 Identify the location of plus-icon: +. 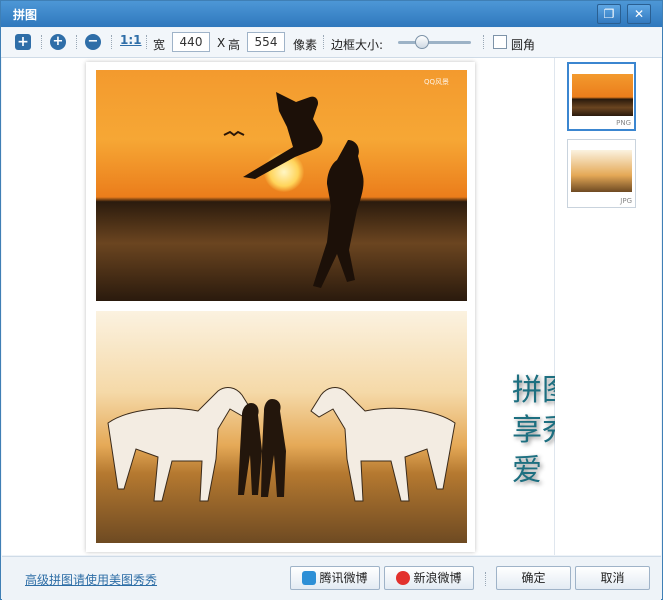
(23, 42).